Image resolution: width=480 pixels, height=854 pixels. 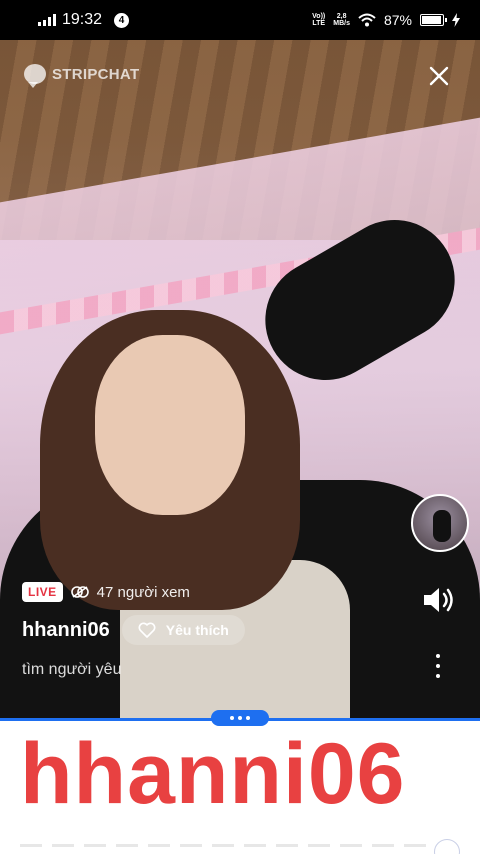 I want to click on favorite-button: Yêu thích, so click(x=183, y=630).